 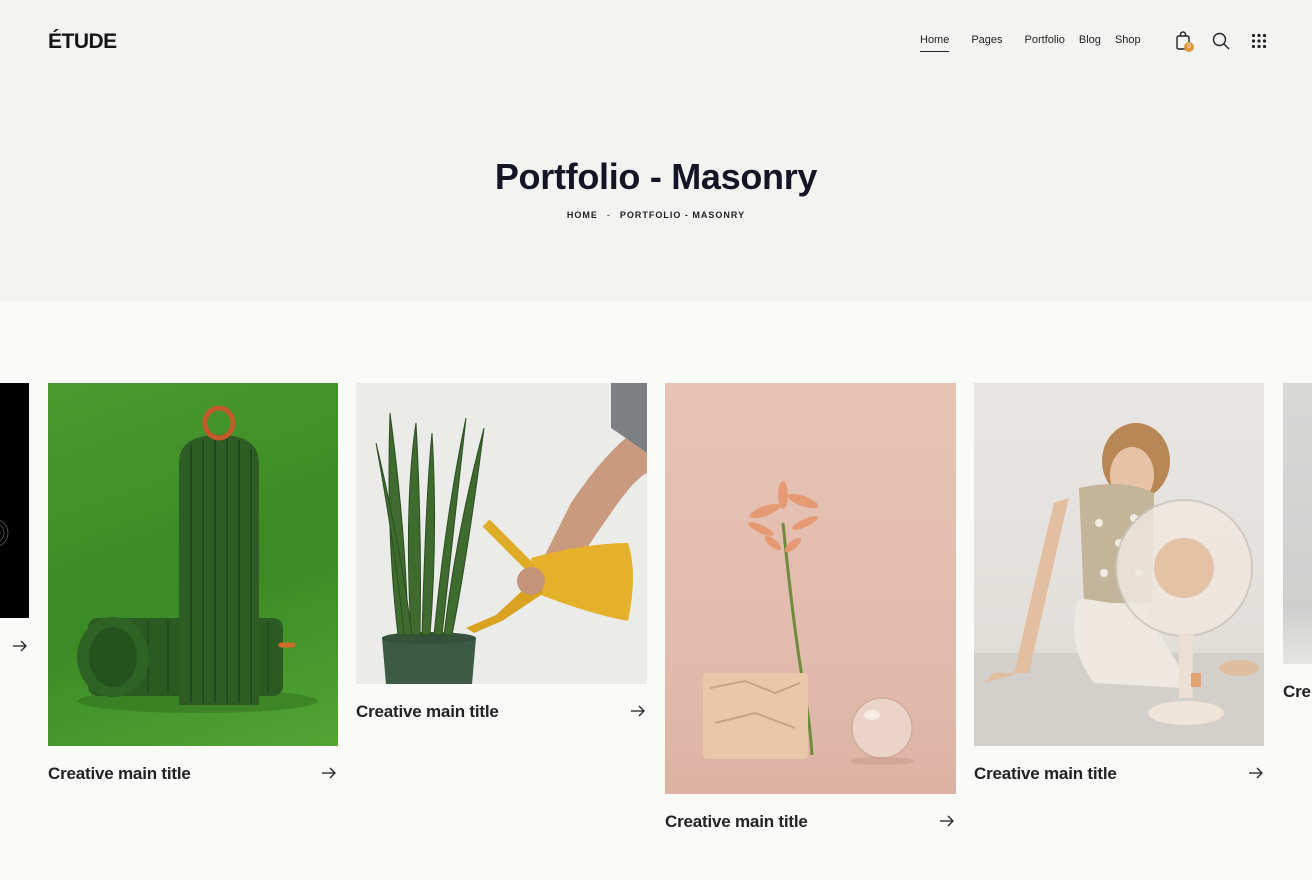 I want to click on page-title: Portfolio - Masonry, so click(x=656, y=176).